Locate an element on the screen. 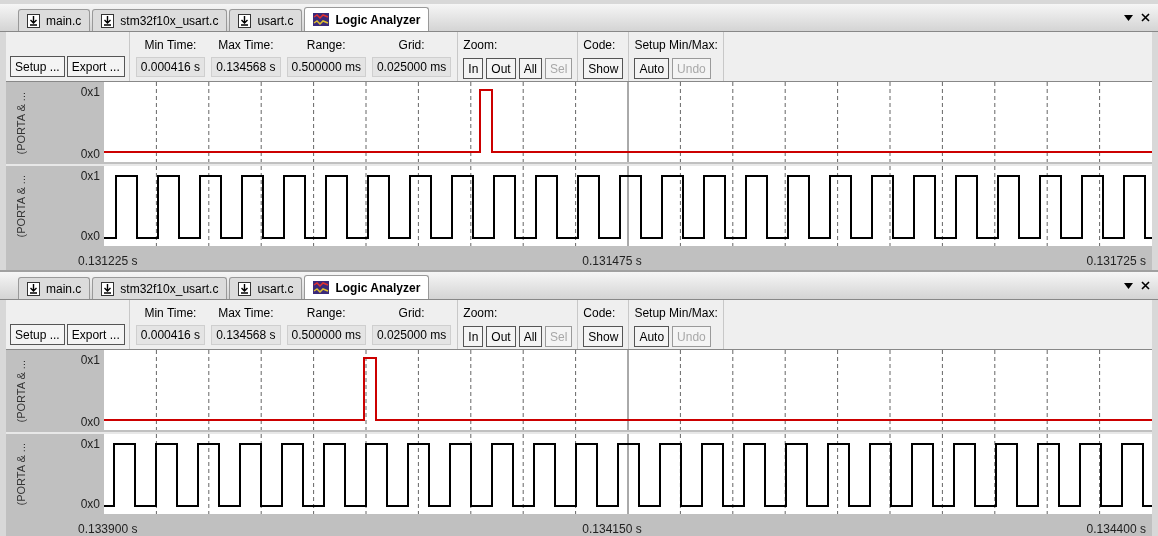  time-axis-label: 0.134400 s is located at coordinates (1116, 528).